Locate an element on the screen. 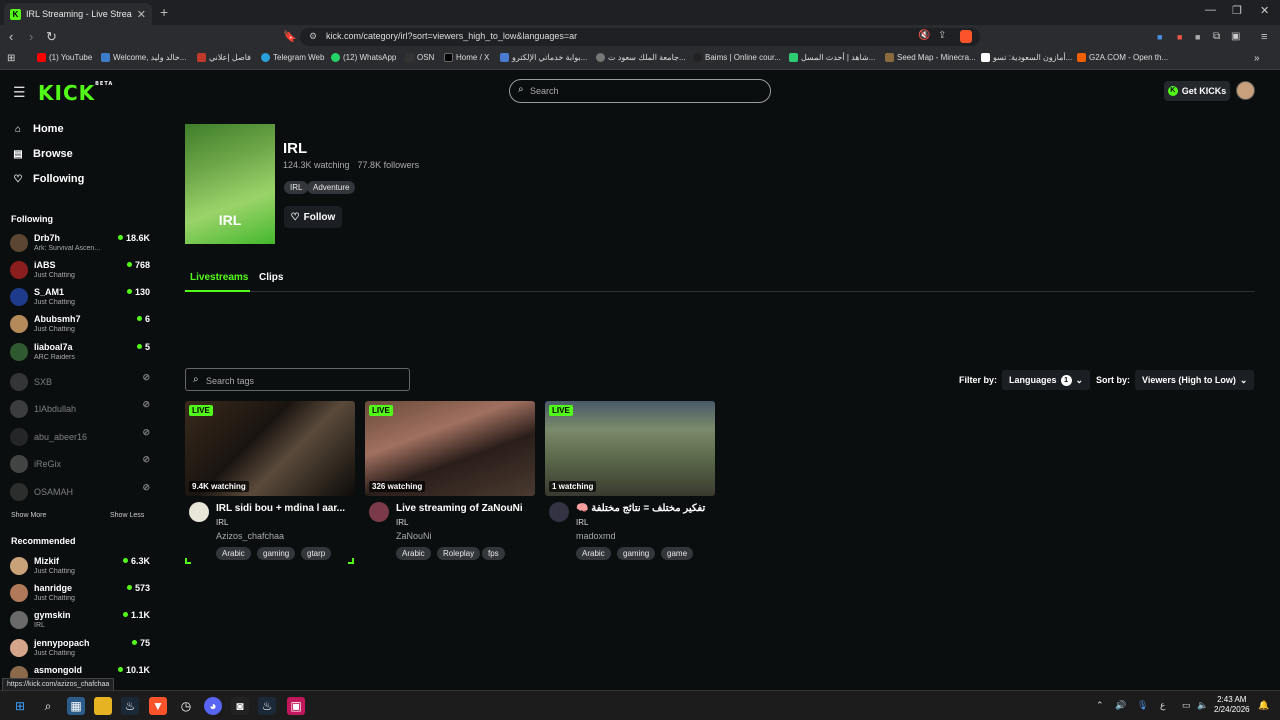 The height and width of the screenshot is (720, 1280). stream-tag: fps is located at coordinates (493, 553).